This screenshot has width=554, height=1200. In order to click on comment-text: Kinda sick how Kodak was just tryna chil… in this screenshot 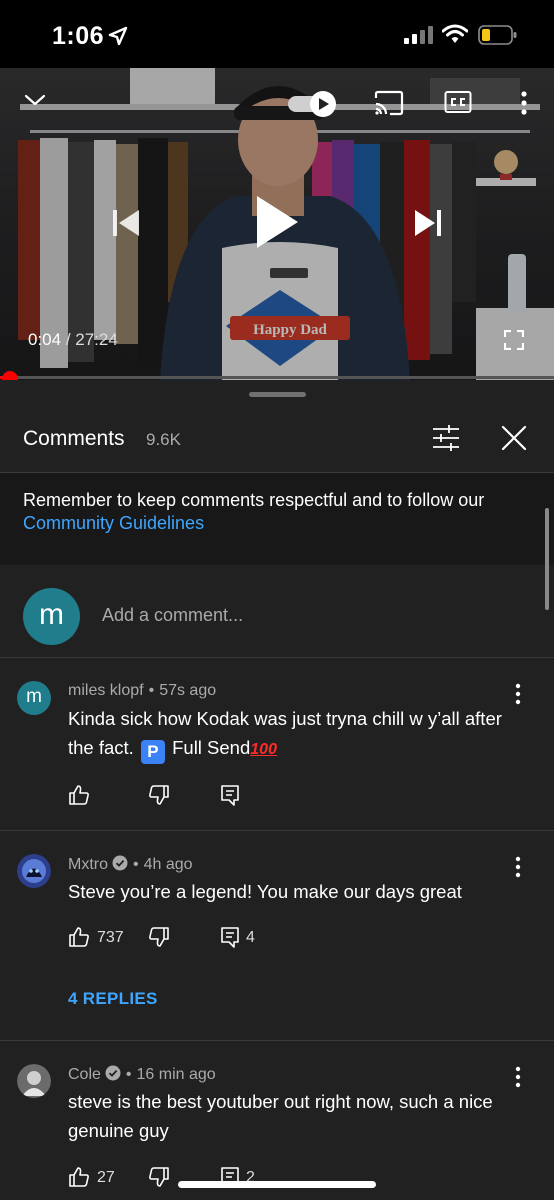, I will do `click(298, 734)`.